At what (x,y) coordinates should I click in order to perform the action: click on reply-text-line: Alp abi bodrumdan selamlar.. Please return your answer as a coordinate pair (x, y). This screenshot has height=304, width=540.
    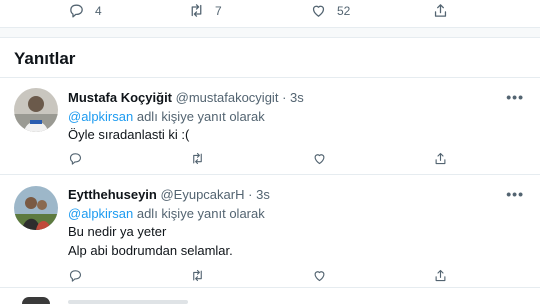
    Looking at the image, I should click on (150, 250).